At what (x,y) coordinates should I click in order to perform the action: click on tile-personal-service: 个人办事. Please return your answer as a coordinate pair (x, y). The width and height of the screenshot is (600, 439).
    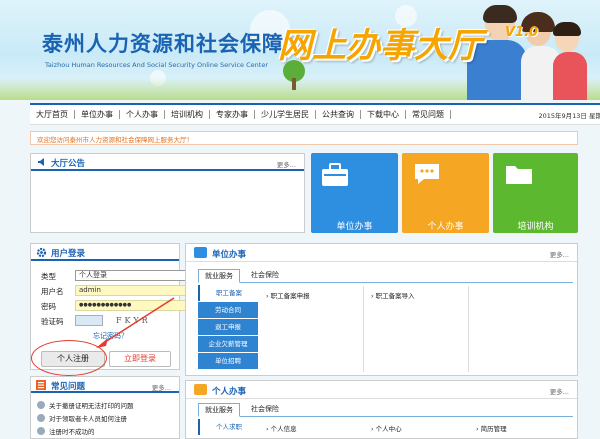
    Looking at the image, I should click on (445, 193).